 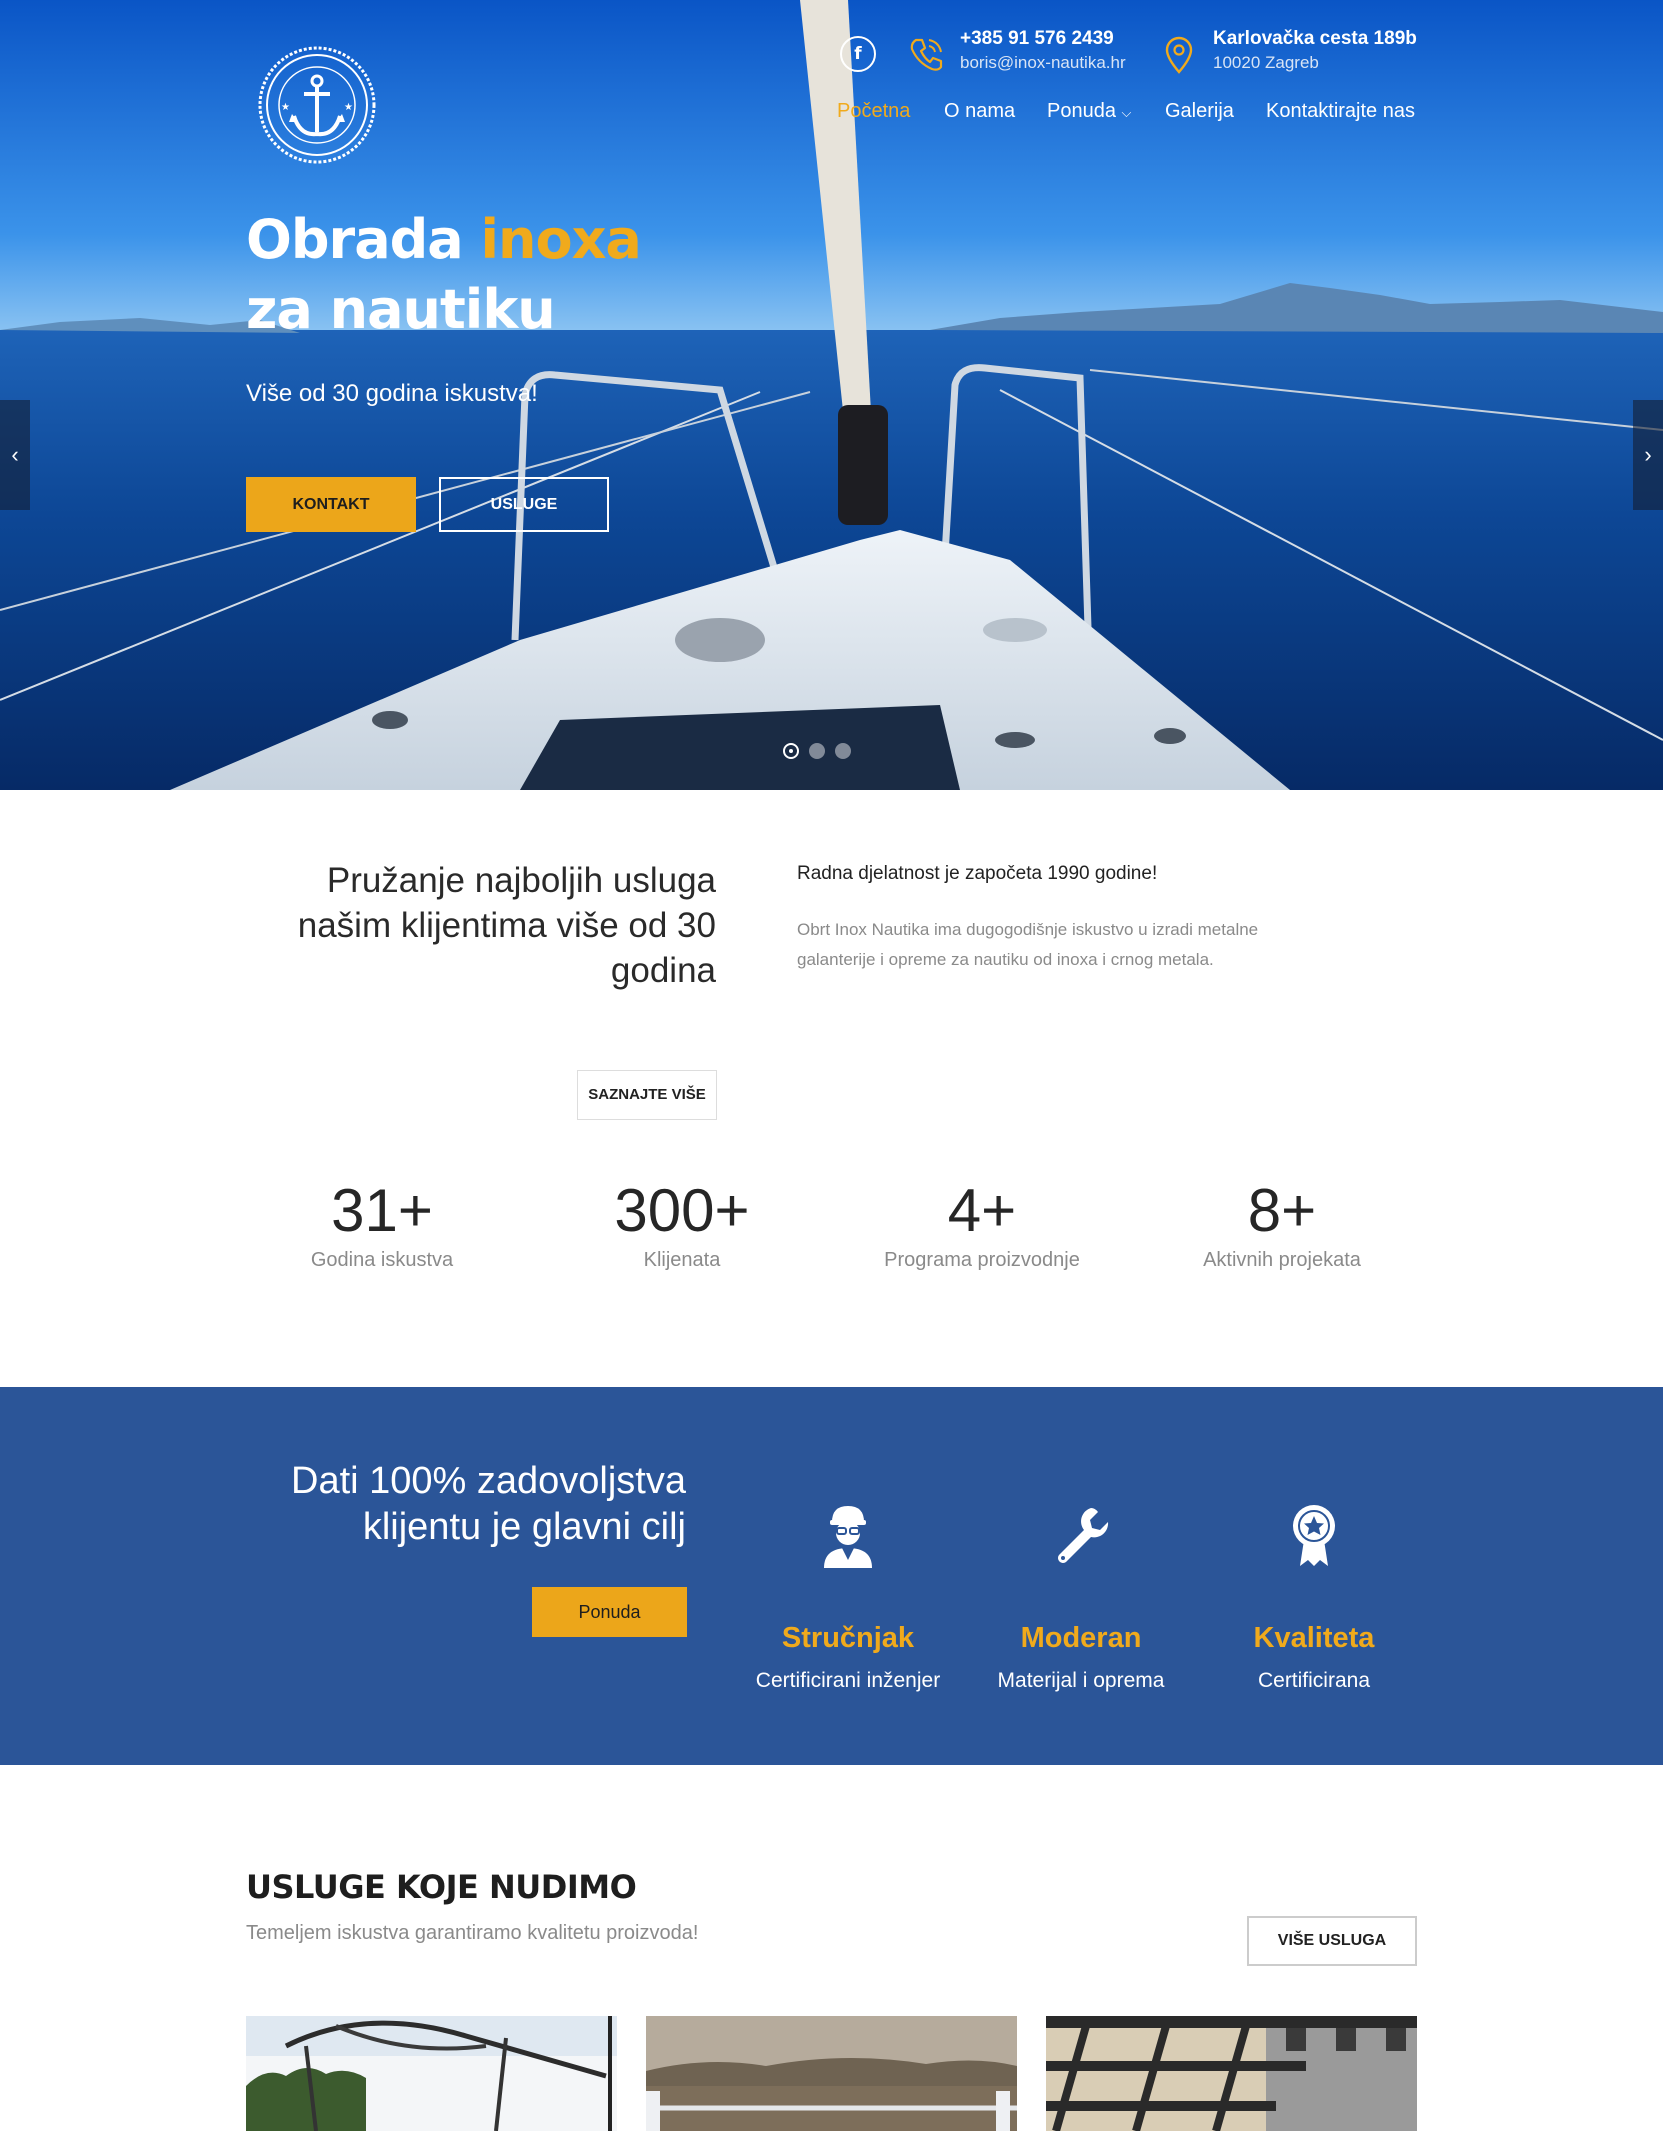 I want to click on service-image-pergola, so click(x=1231, y=2073).